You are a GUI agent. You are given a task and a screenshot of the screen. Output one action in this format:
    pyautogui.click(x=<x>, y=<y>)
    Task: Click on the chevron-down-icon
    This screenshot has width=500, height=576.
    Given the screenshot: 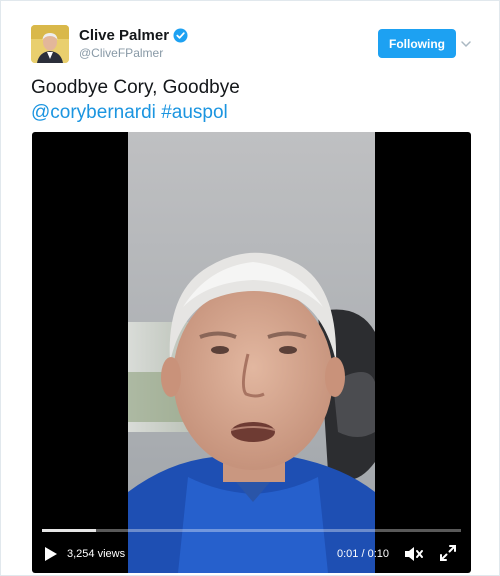 What is the action you would take?
    pyautogui.click(x=466, y=43)
    